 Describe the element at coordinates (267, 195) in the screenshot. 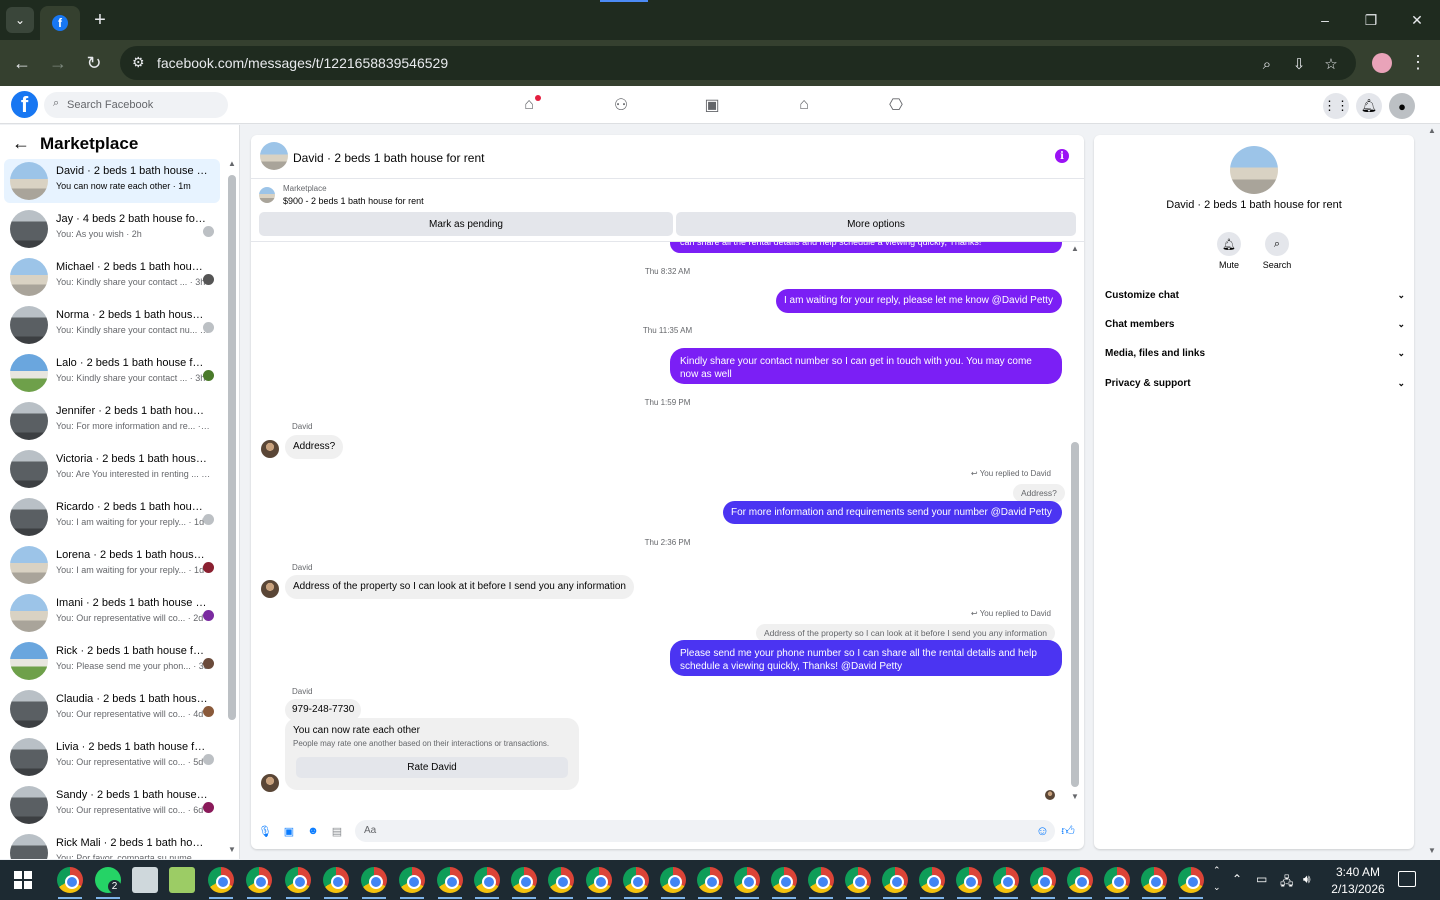

I see `listing-thumbnail` at that location.